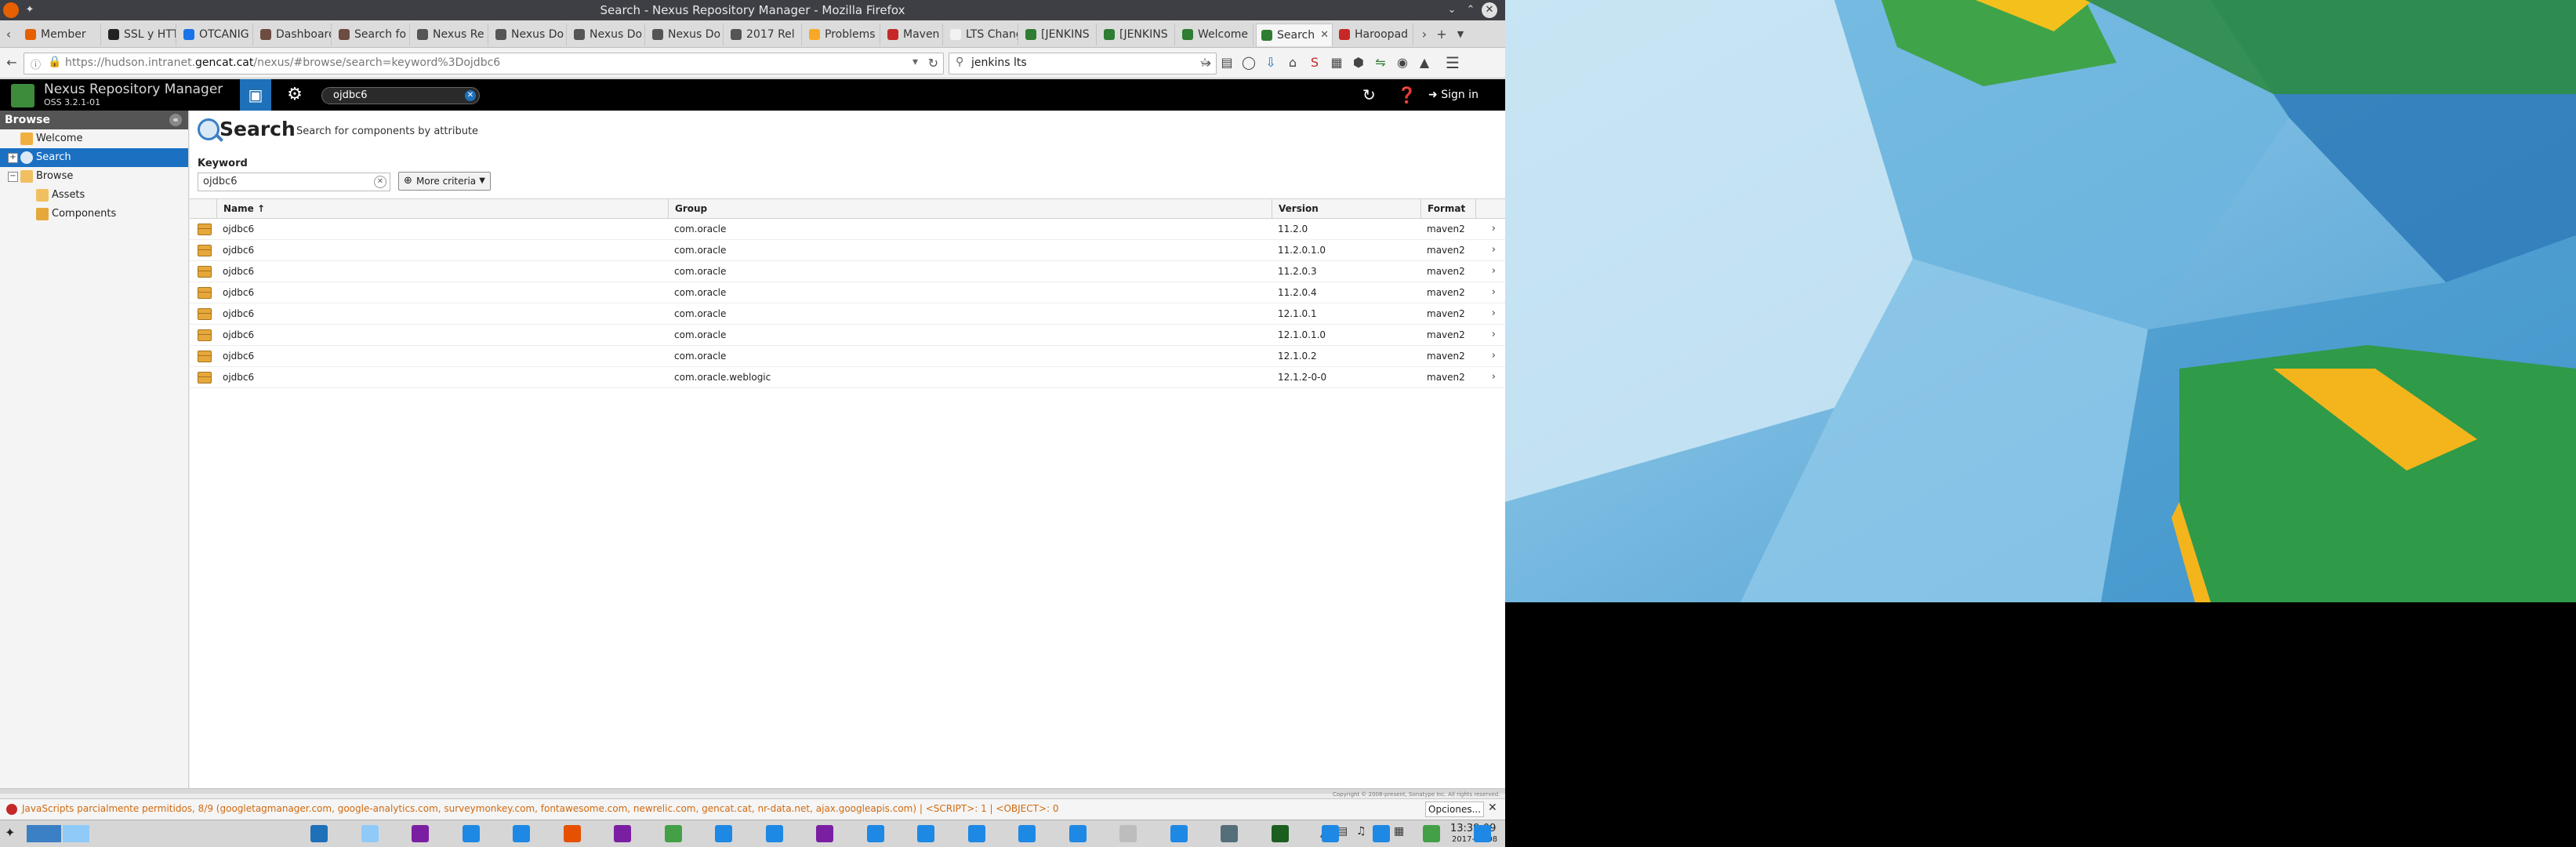 The image size is (2576, 847). Describe the element at coordinates (1381, 63) in the screenshot. I see `sync-addon-icon: ⇋` at that location.